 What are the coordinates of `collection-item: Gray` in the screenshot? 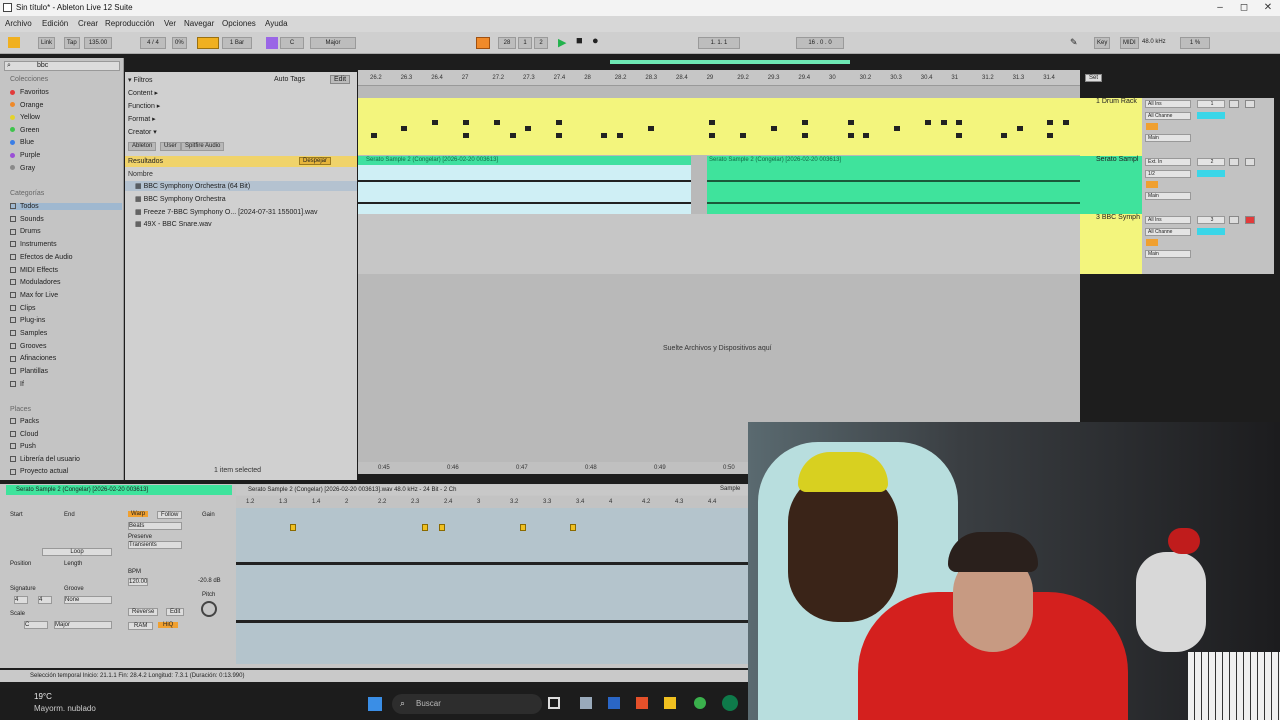 It's located at (22, 168).